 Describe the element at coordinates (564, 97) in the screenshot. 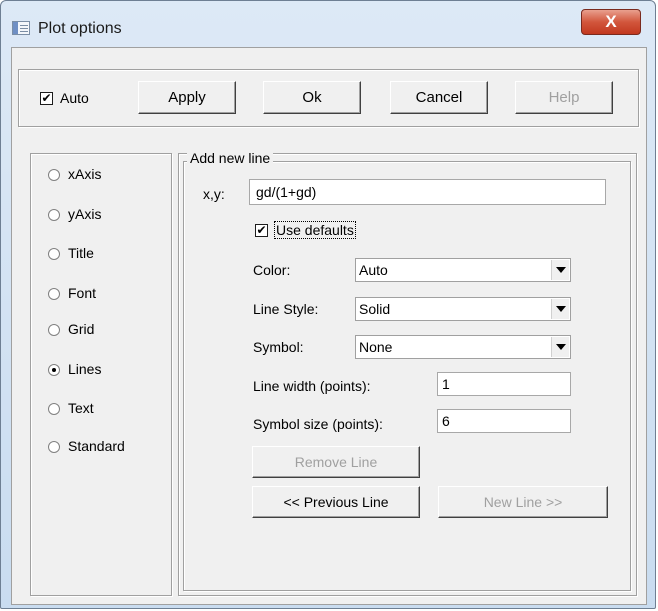

I see `help-button: Help` at that location.